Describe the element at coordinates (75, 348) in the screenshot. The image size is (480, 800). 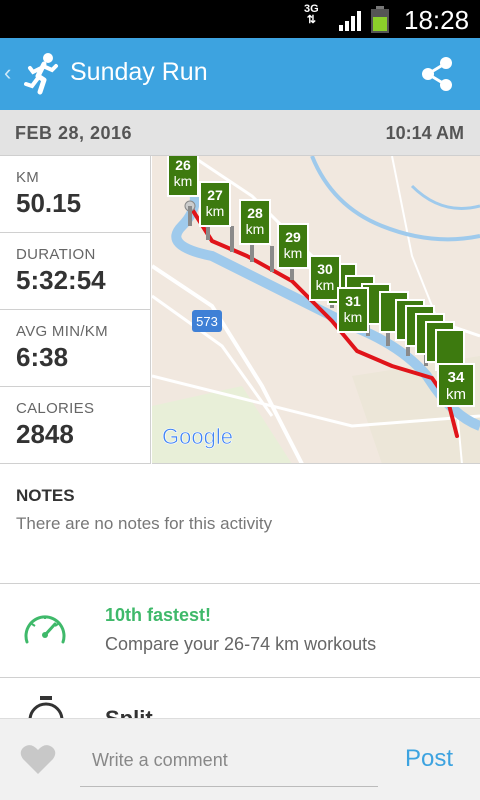
I see `stat-pace: AVG MIN/KM 6:38` at that location.